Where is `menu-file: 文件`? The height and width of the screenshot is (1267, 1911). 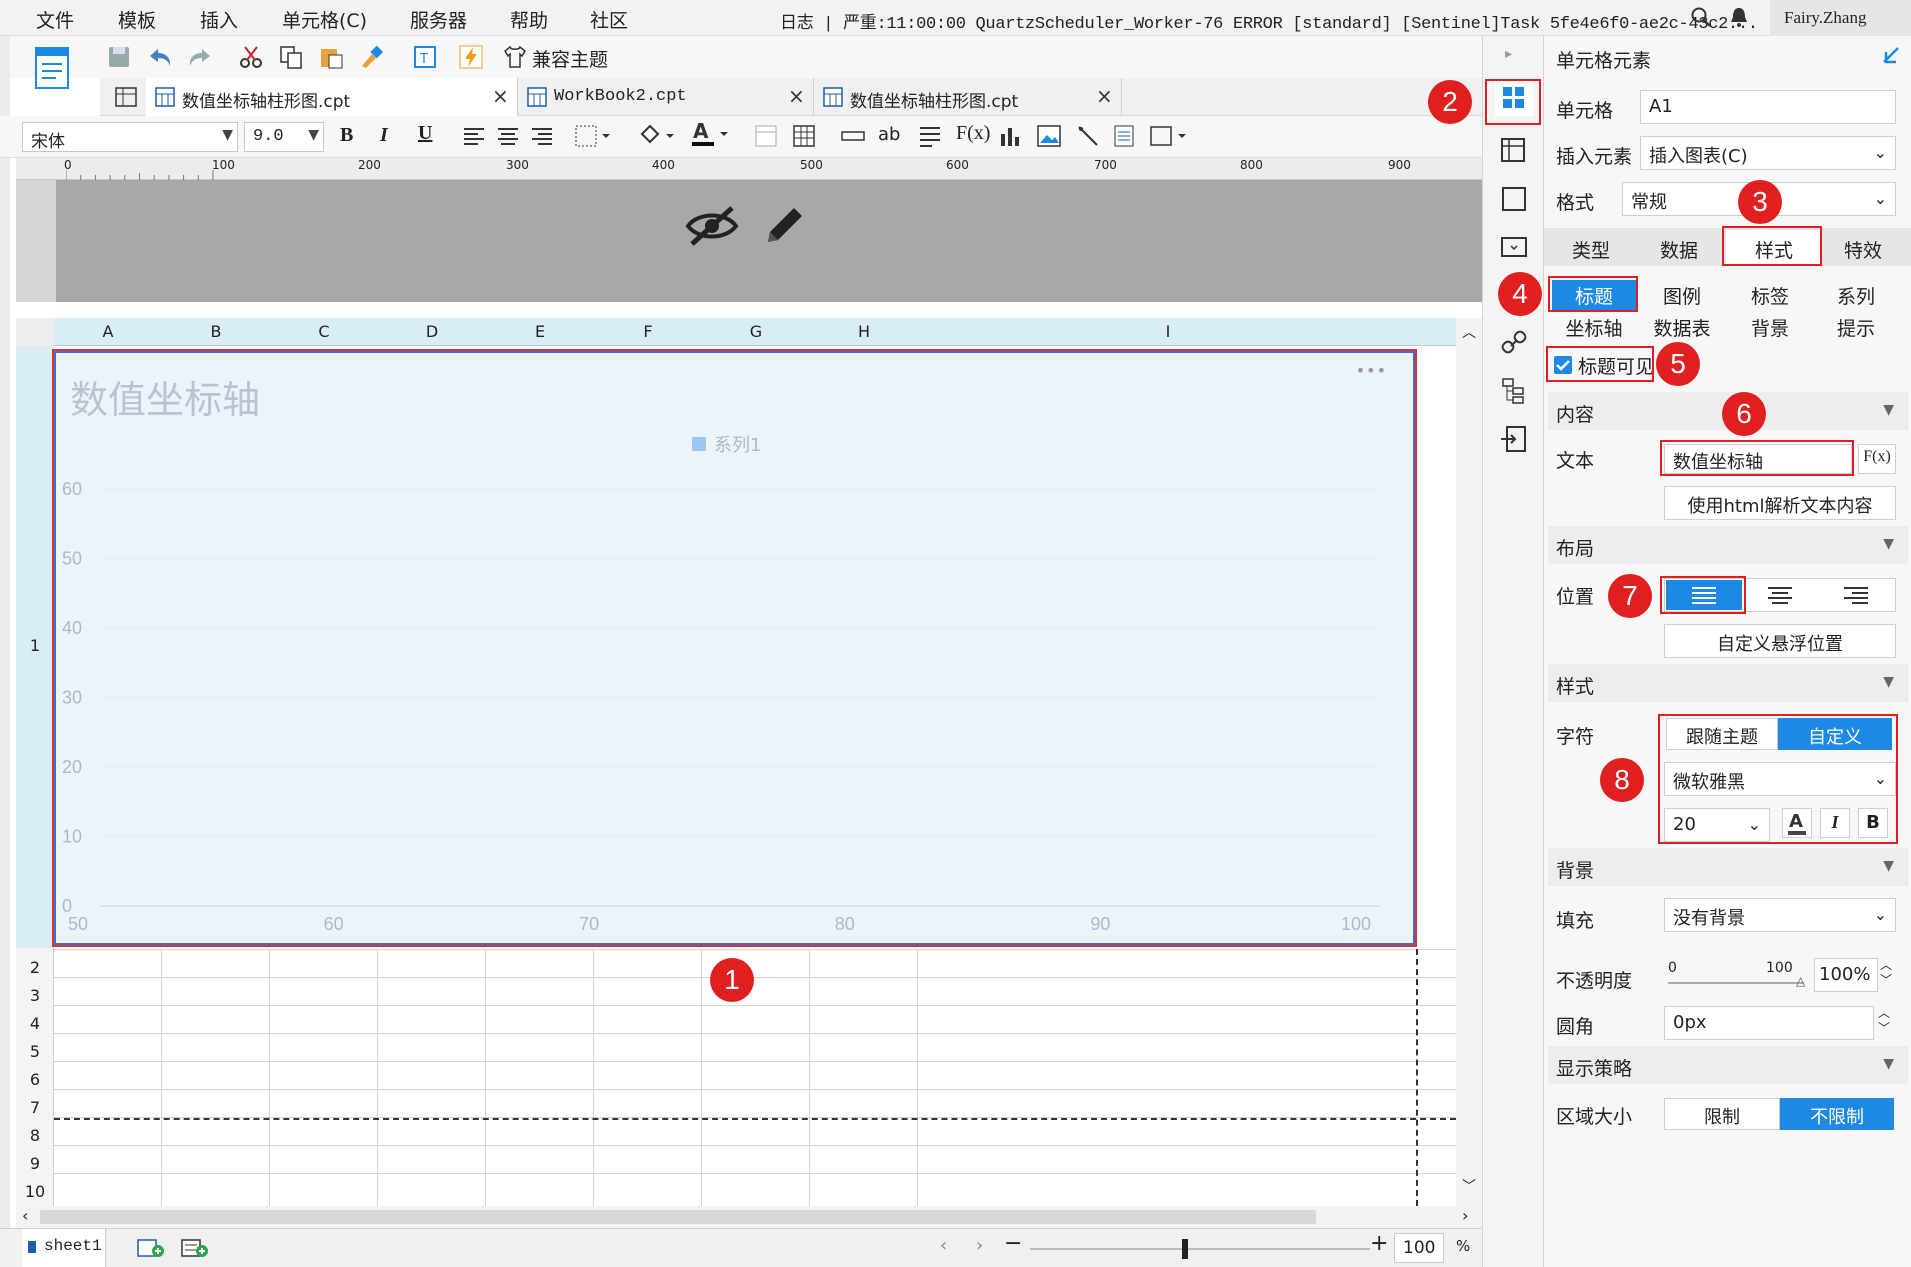
menu-file: 文件 is located at coordinates (55, 19).